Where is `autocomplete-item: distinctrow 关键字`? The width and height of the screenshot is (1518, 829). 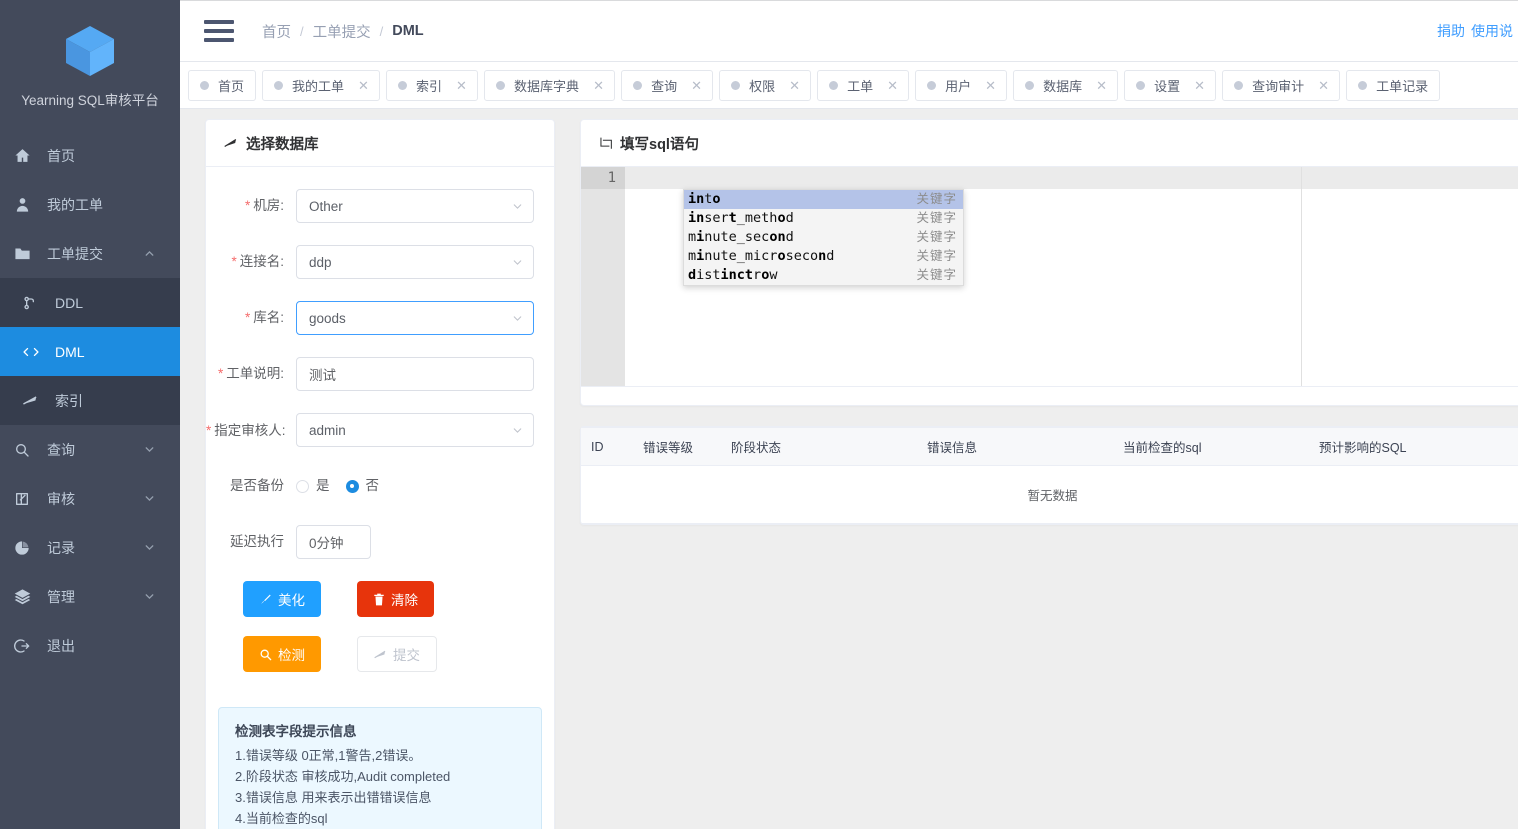
autocomplete-item: distinctrow 关键字 is located at coordinates (823, 275).